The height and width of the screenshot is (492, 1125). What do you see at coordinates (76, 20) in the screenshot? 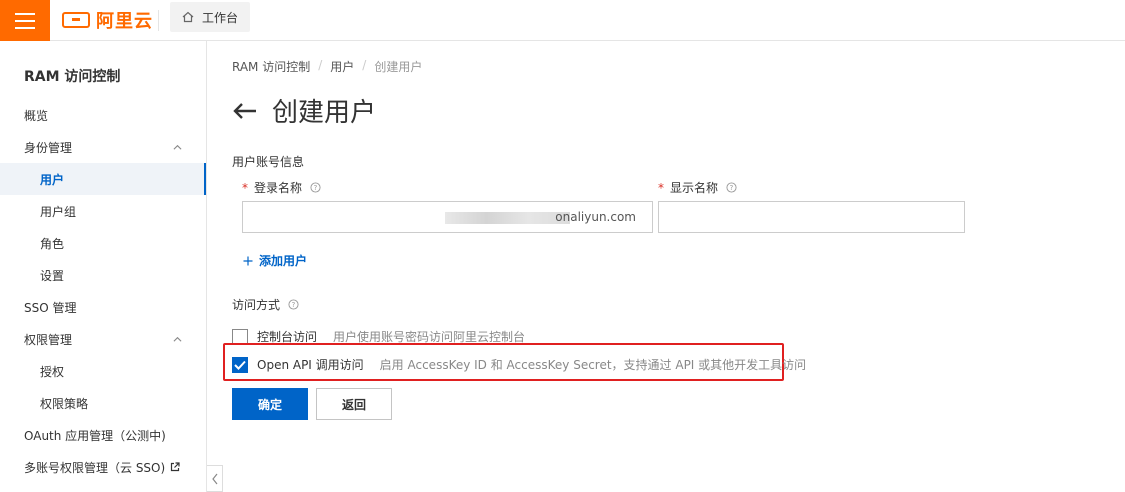
I see `aliyun-logo-icon` at bounding box center [76, 20].